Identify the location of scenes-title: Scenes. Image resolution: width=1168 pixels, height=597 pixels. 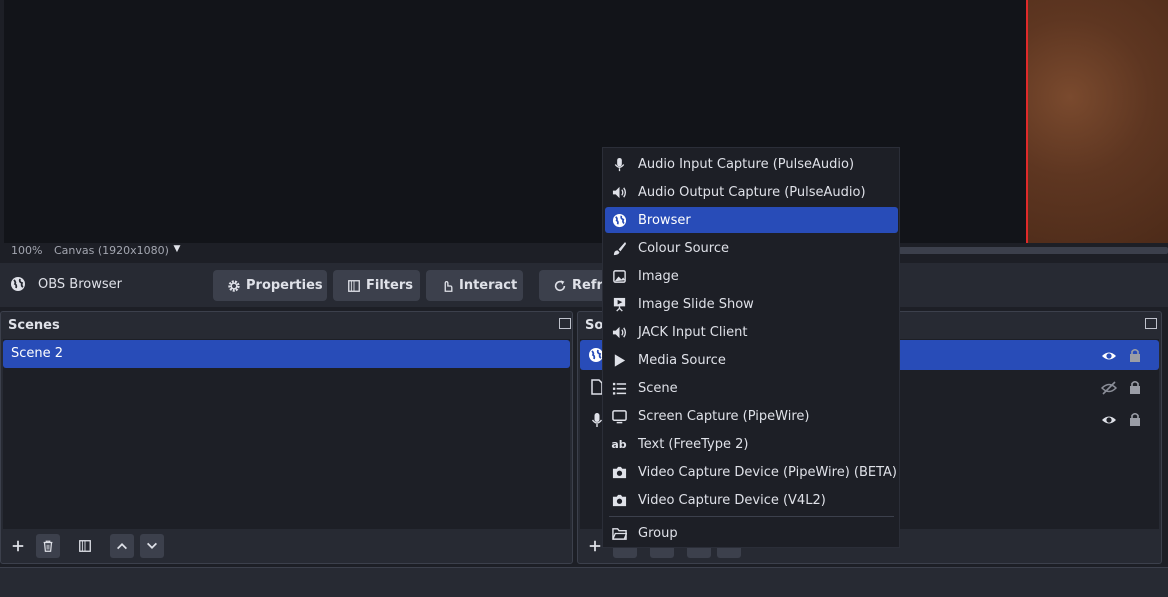
(34, 325).